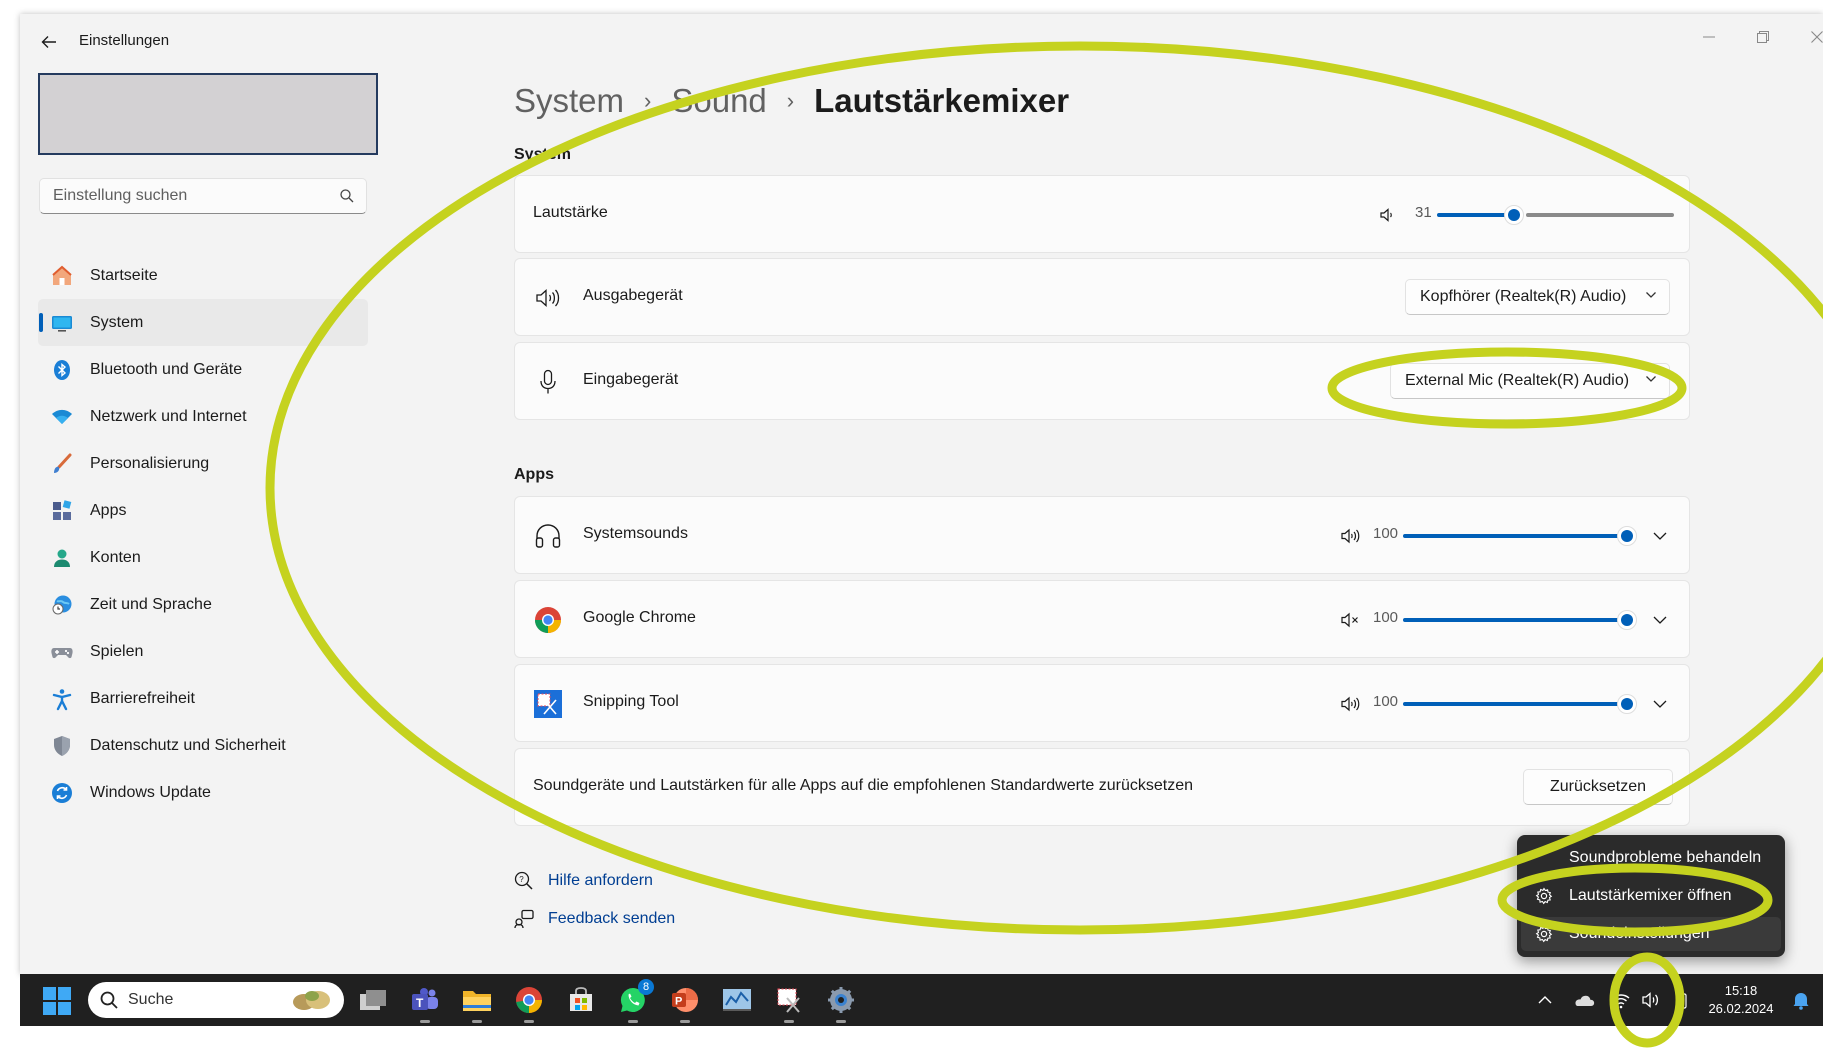 The image size is (1823, 1050). I want to click on sidebar-item-konten: Konten, so click(203, 557).